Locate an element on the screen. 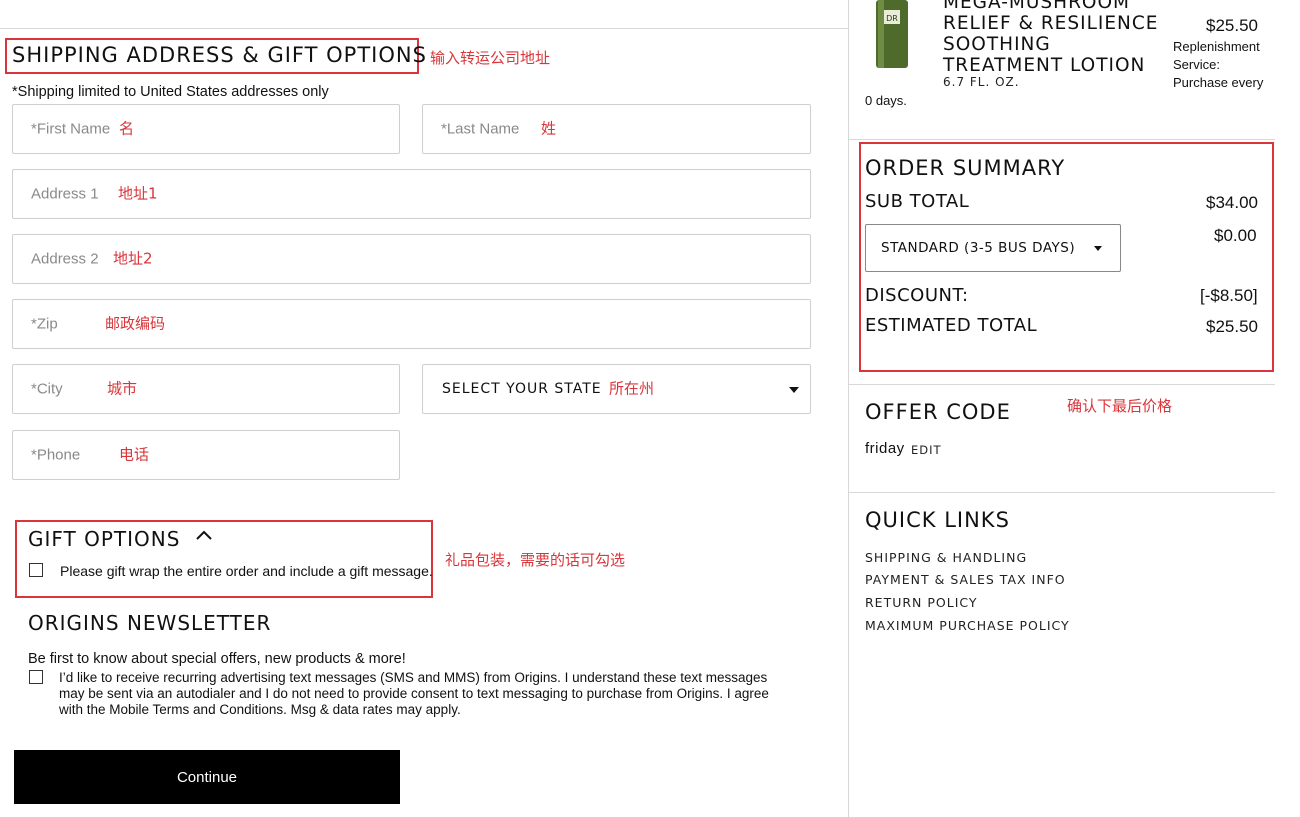  chevron-up-icon is located at coordinates (204, 535).